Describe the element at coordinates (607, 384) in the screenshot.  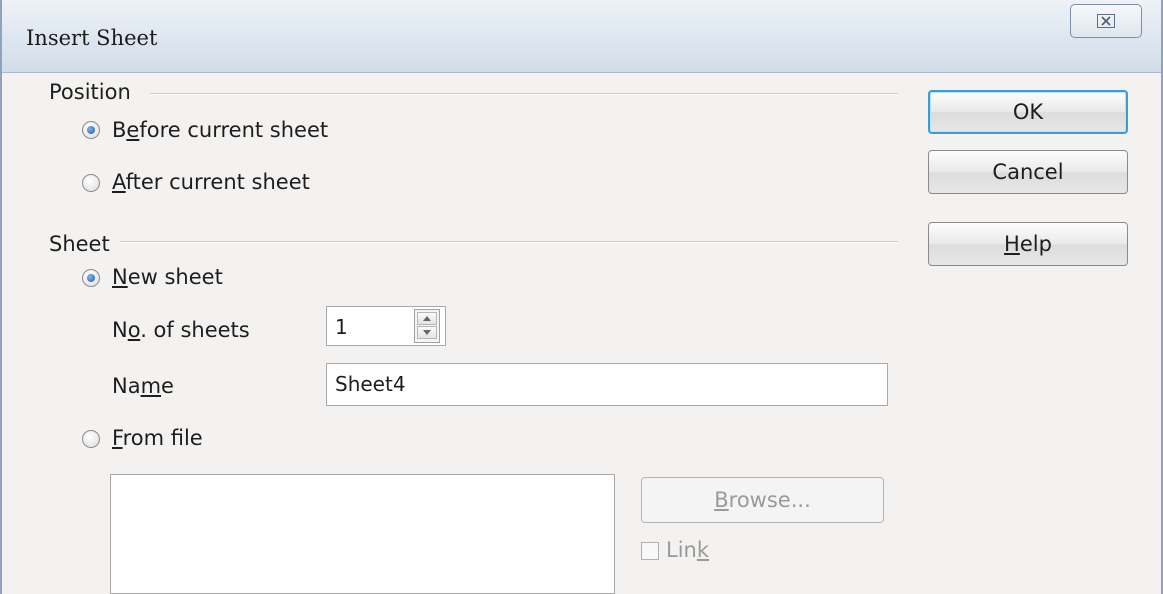
I see `sheet-name-input: Sheet4` at that location.